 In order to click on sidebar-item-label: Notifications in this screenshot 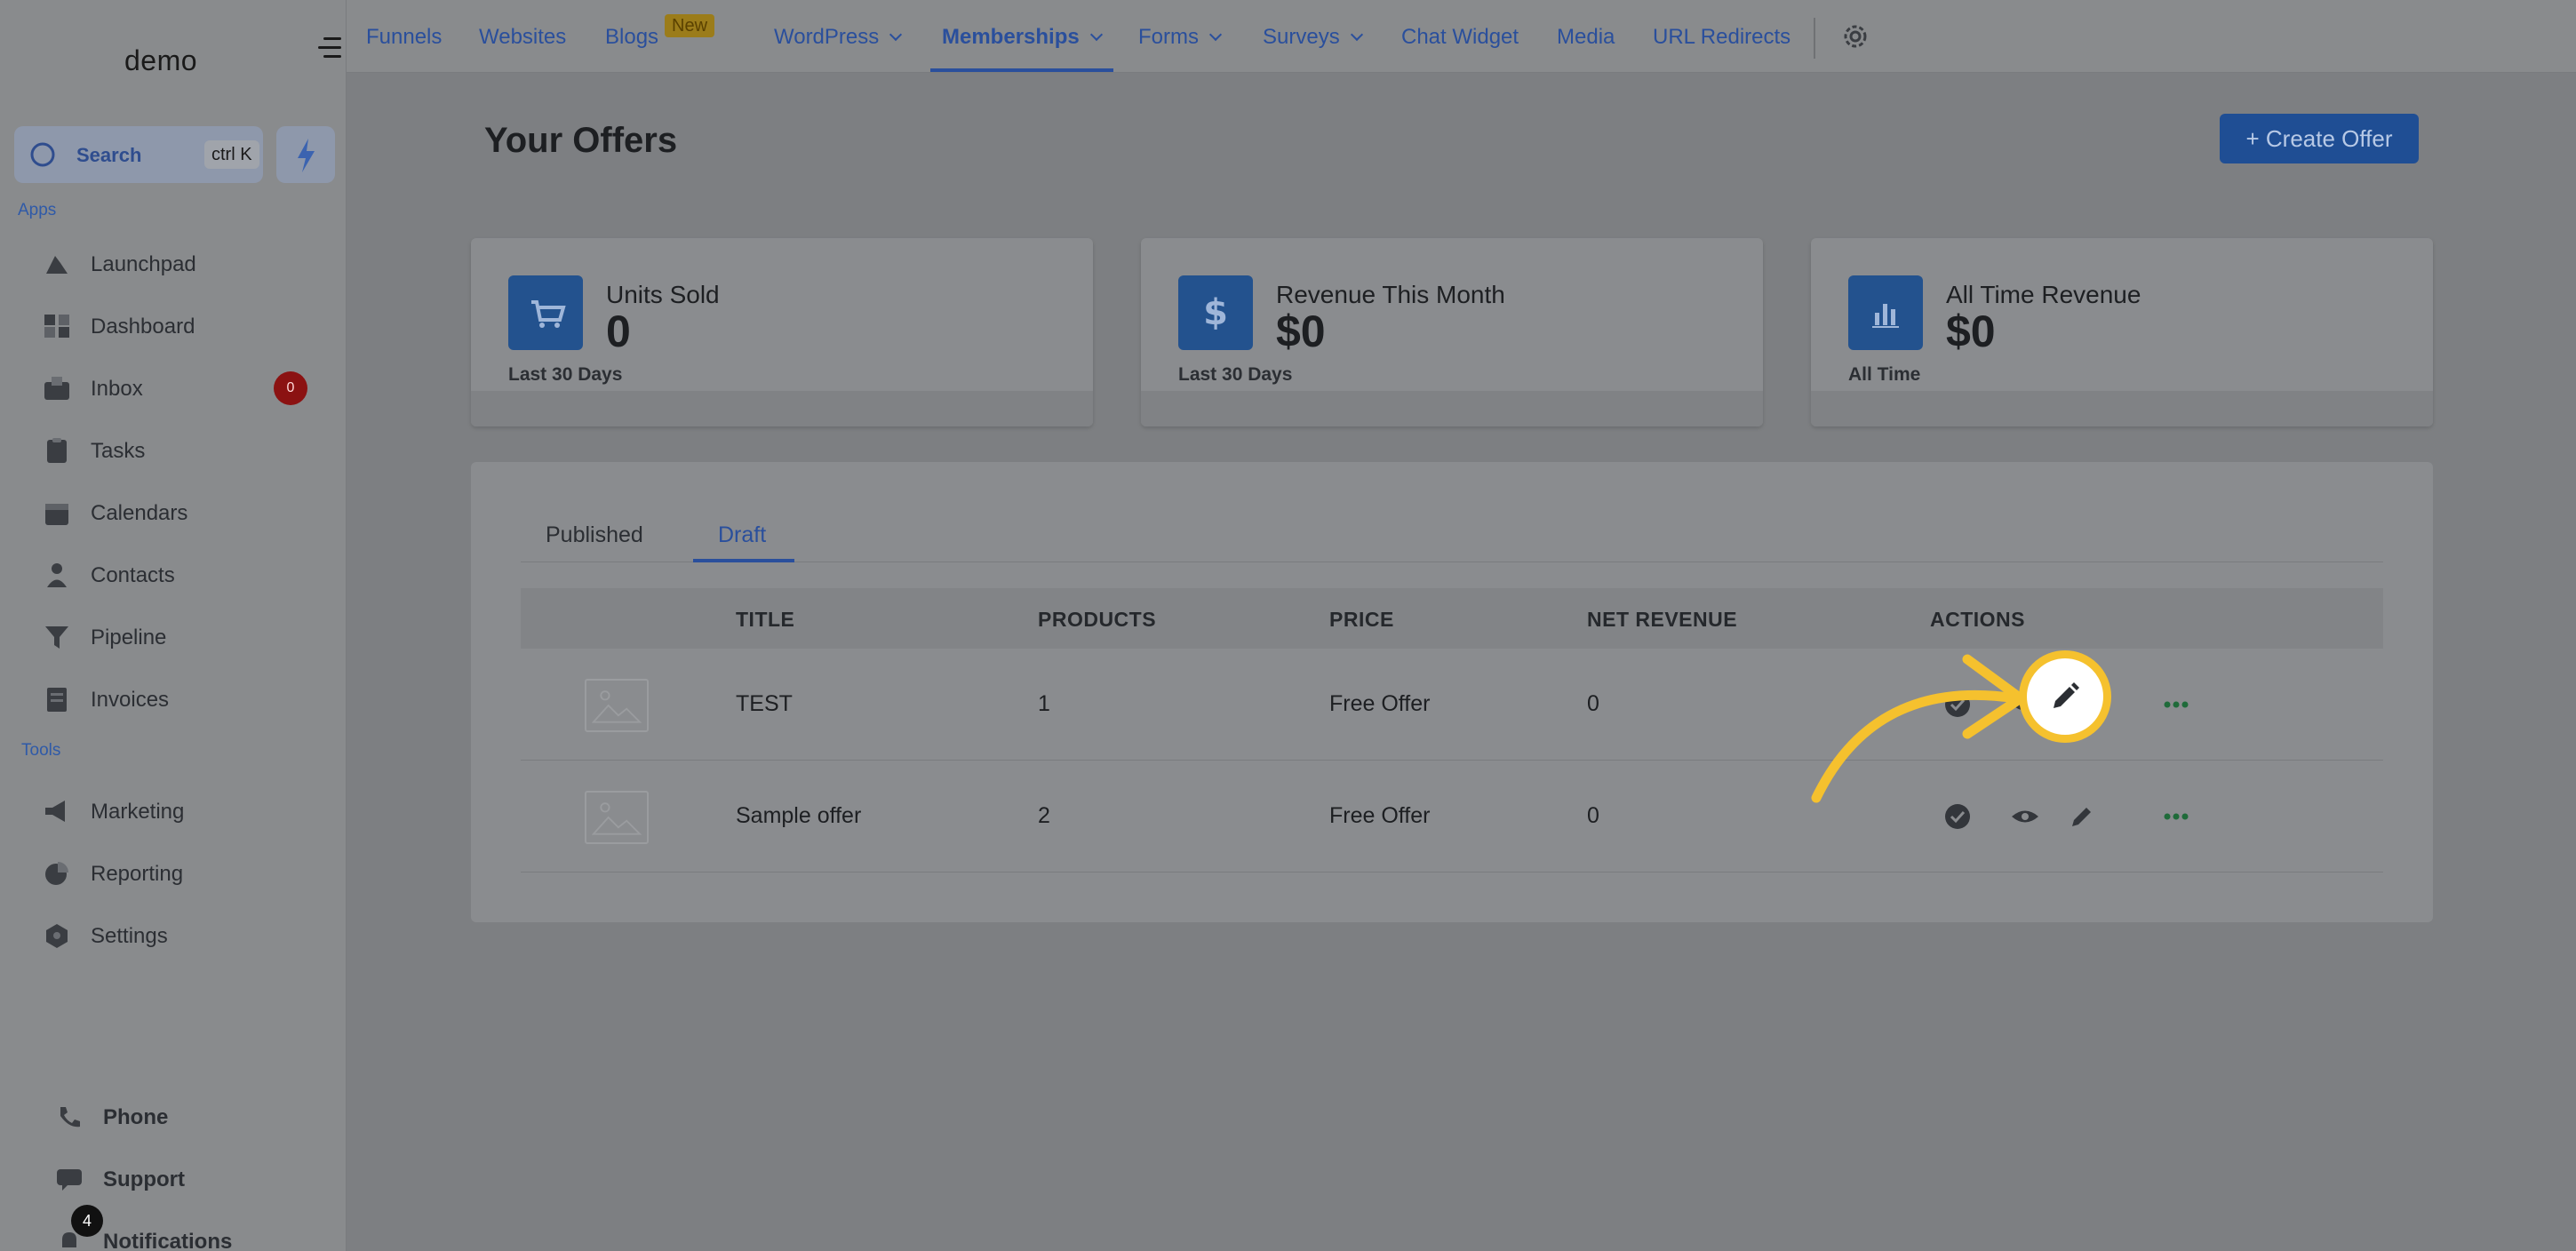, I will do `click(168, 1240)`.